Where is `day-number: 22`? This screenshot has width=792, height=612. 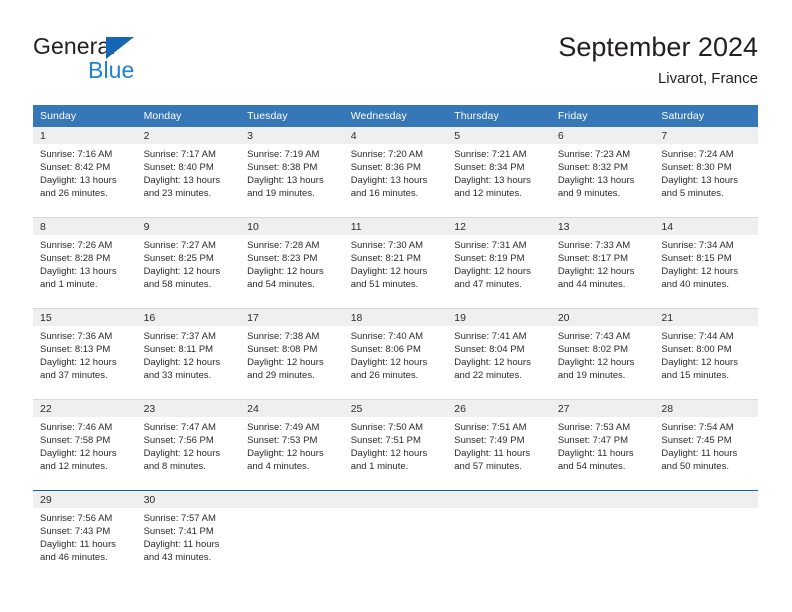 day-number: 22 is located at coordinates (85, 408).